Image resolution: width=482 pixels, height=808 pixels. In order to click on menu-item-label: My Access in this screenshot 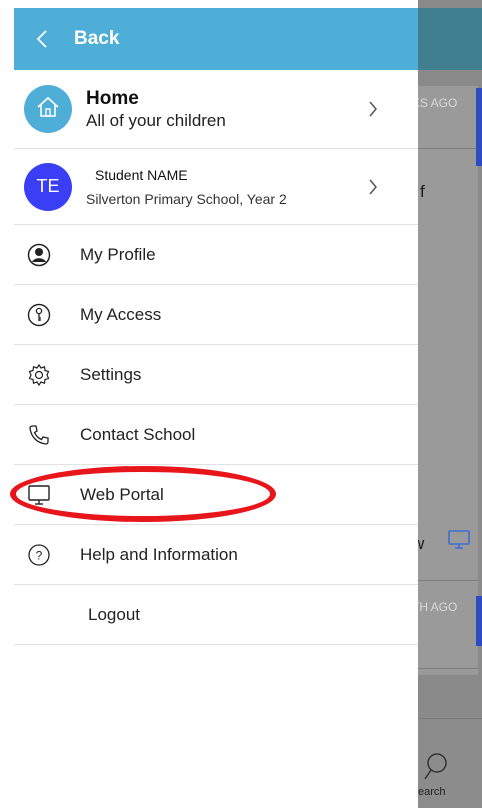, I will do `click(121, 314)`.